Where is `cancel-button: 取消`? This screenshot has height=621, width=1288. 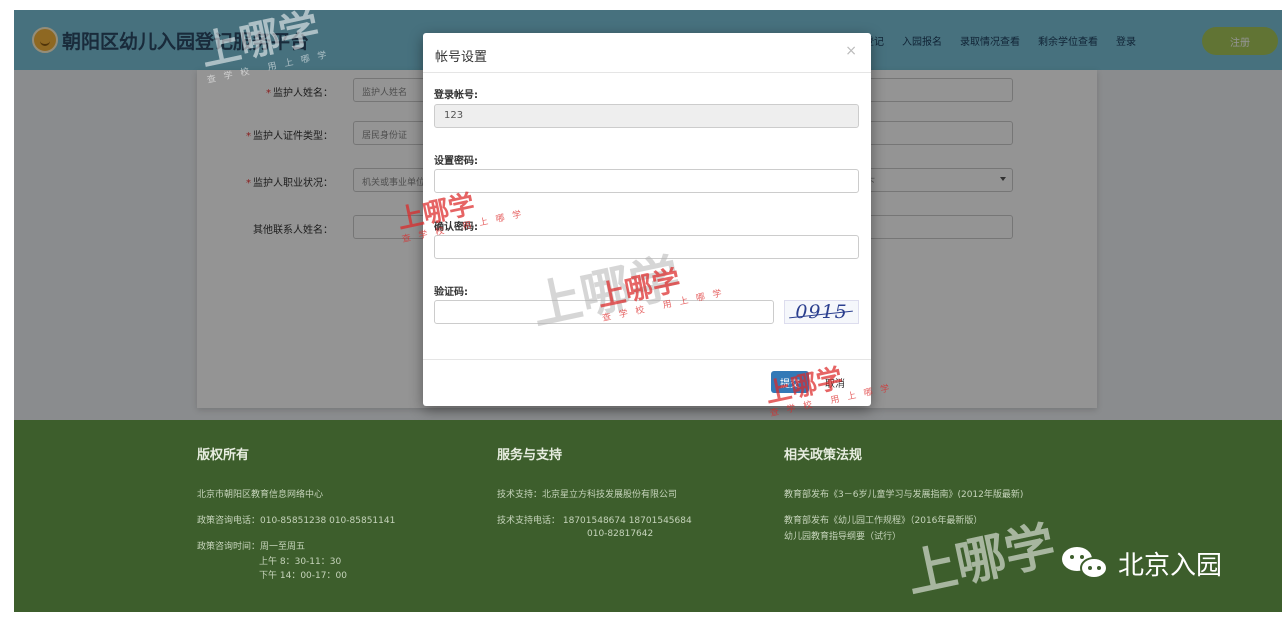 cancel-button: 取消 is located at coordinates (835, 382).